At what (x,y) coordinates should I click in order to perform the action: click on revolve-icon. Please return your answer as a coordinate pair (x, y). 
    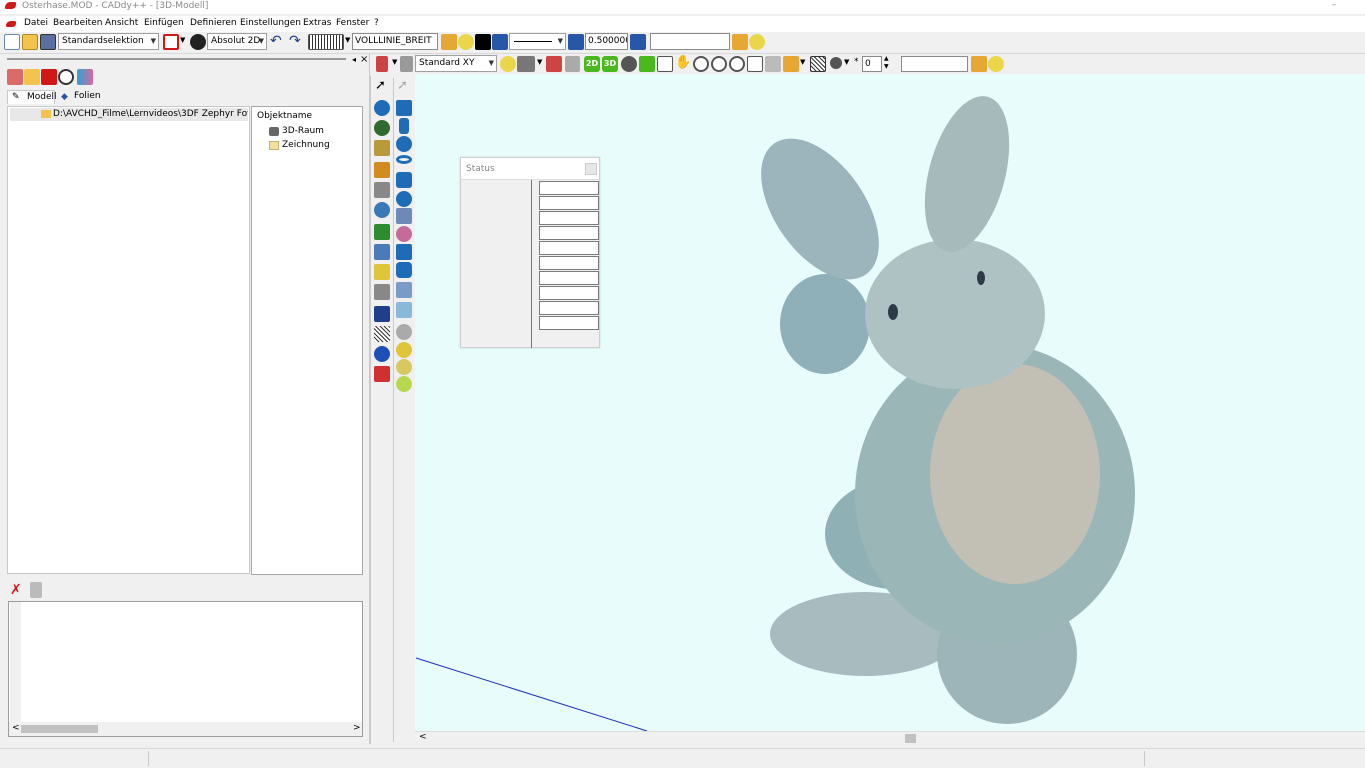
    Looking at the image, I should click on (404, 199).